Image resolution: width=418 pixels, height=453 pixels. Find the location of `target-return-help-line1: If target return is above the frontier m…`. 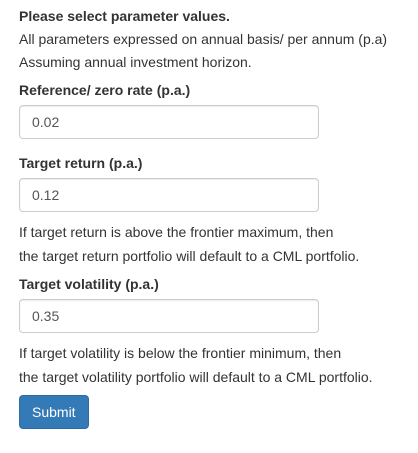

target-return-help-line1: If target return is above the frontier m… is located at coordinates (176, 232).